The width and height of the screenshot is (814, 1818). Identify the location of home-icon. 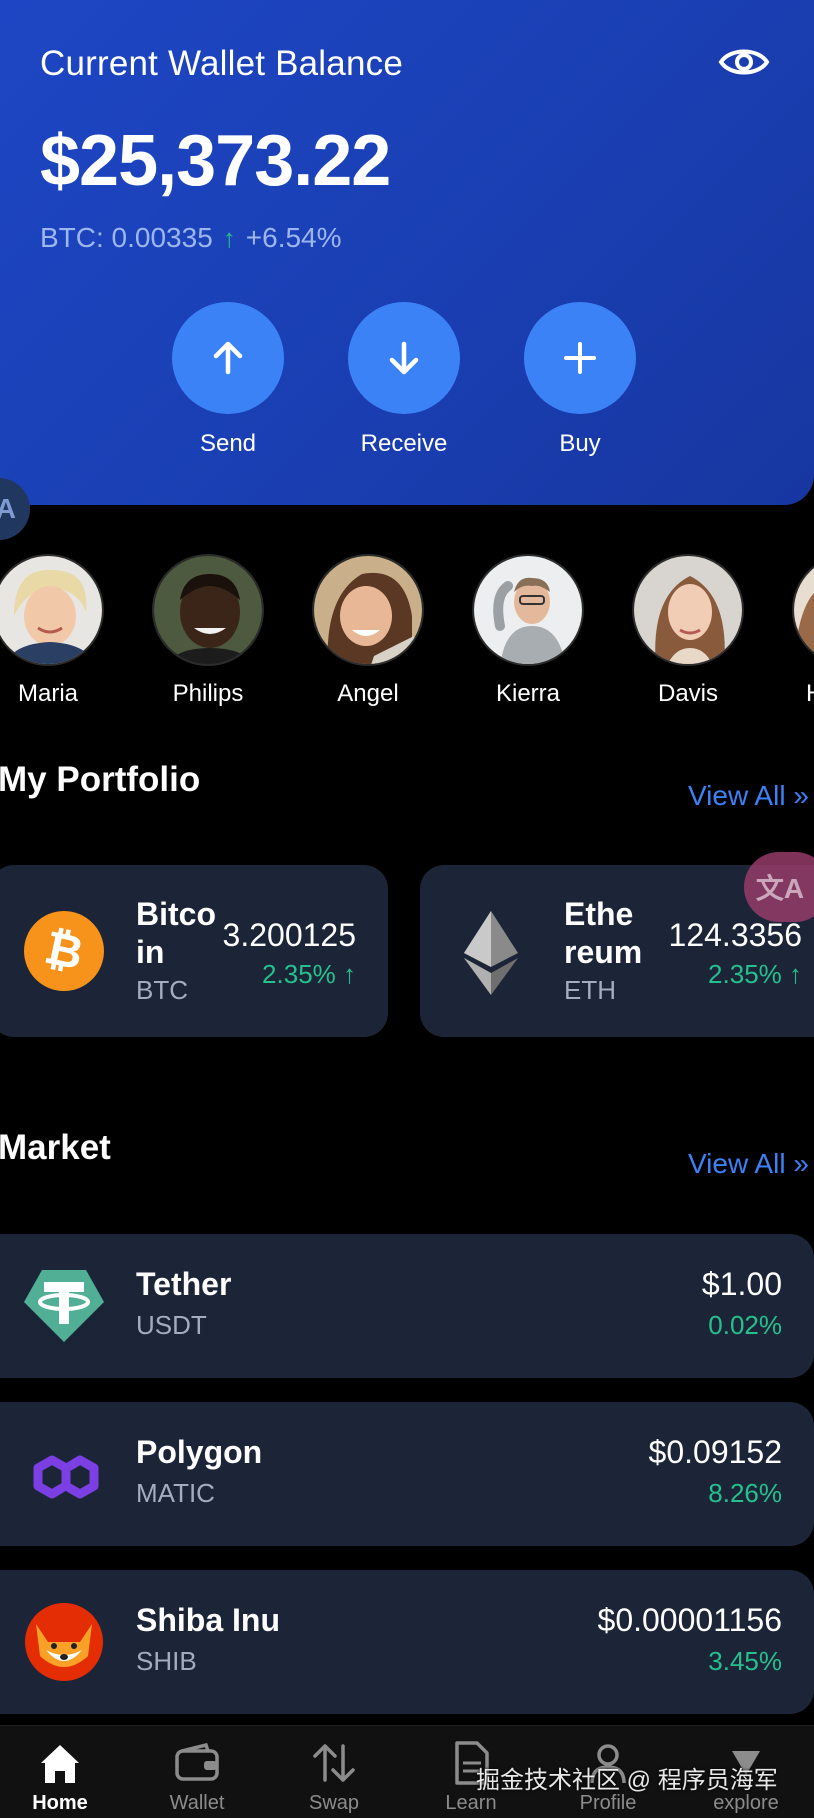
(60, 1764).